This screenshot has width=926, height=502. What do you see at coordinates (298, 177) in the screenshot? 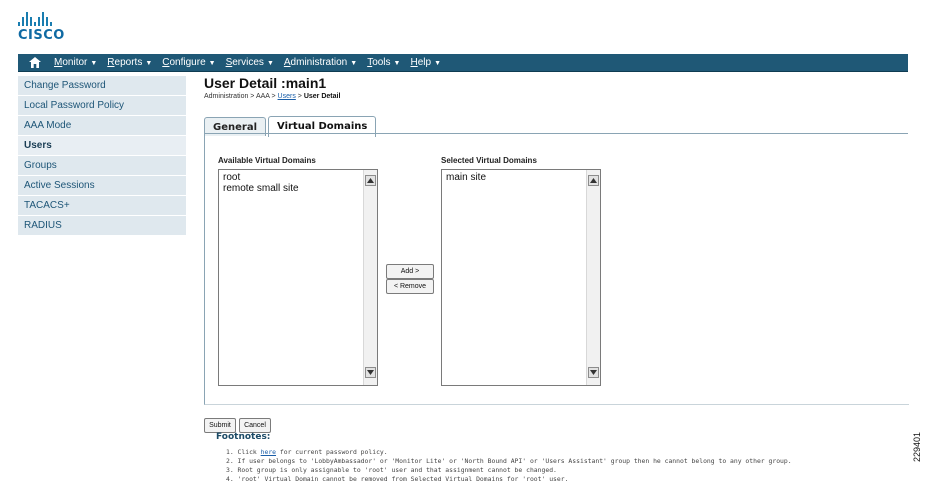
I see `list-item: root` at bounding box center [298, 177].